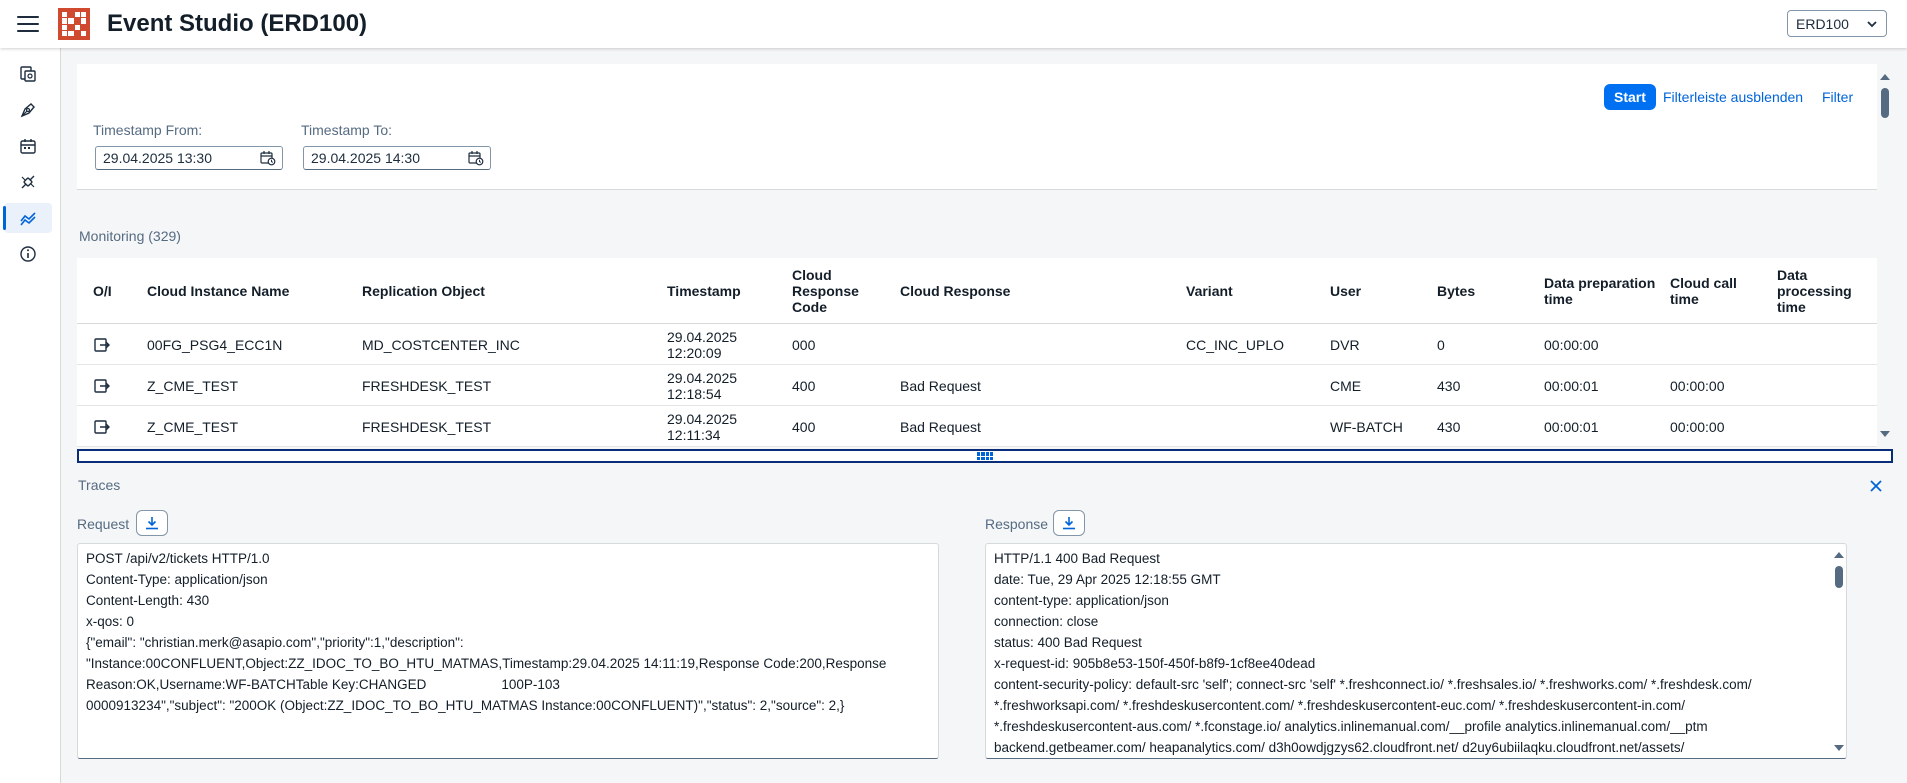 The width and height of the screenshot is (1907, 783). I want to click on monitoring-title: Monitoring (329), so click(130, 236).